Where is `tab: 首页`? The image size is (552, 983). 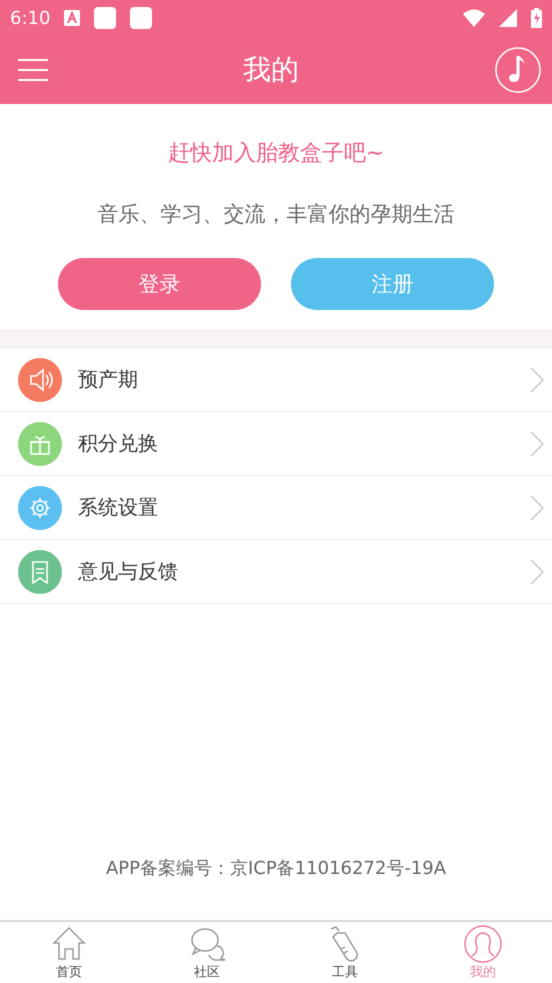 tab: 首页 is located at coordinates (69, 952).